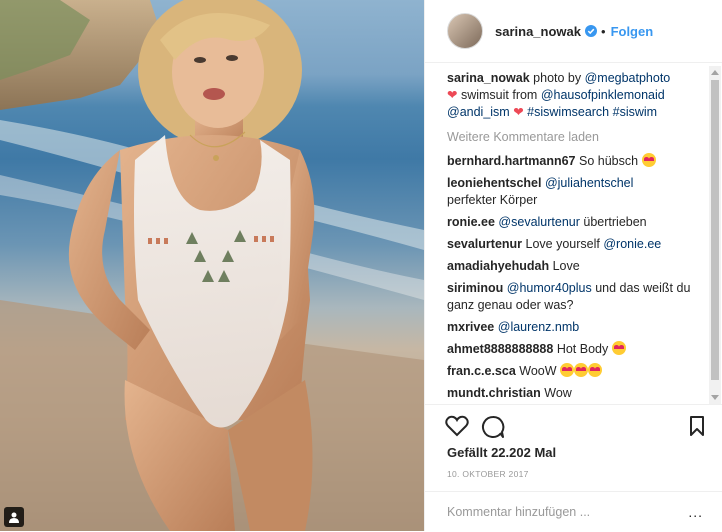  Describe the element at coordinates (493, 427) in the screenshot. I see `comment-icon` at that location.